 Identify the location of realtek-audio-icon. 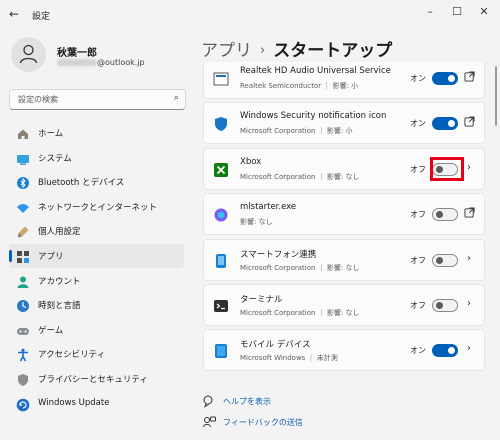
(221, 79).